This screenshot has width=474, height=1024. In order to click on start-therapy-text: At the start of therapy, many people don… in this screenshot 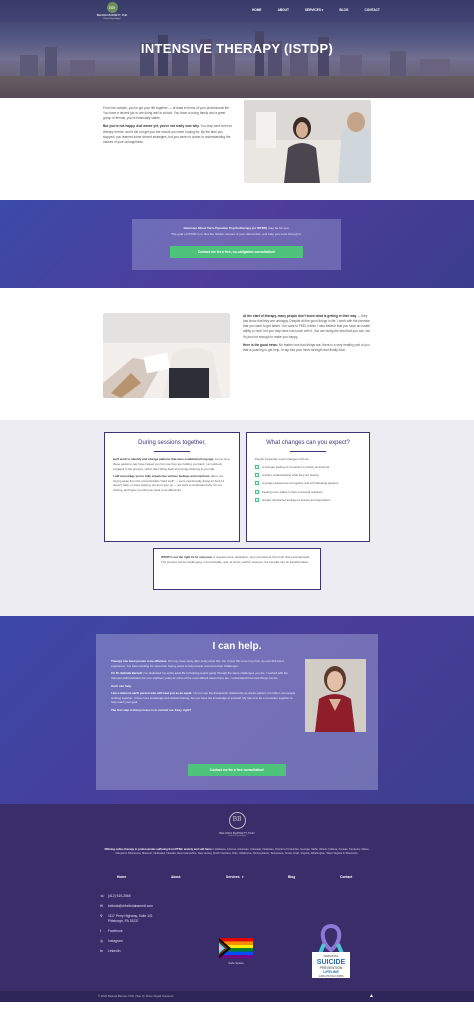, I will do `click(307, 335)`.